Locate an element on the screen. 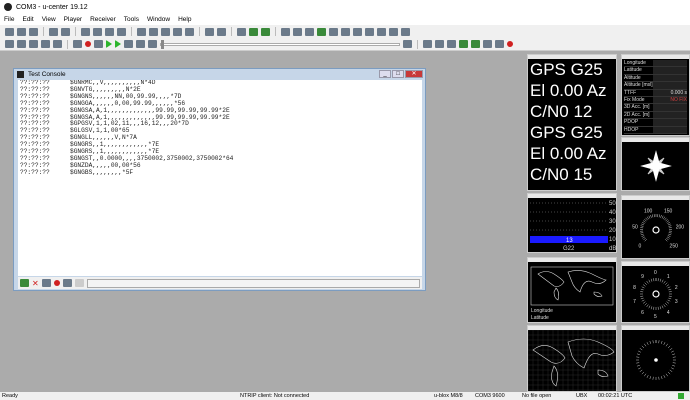 This screenshot has height=400, width=690. preview-icon is located at coordinates (65, 31).